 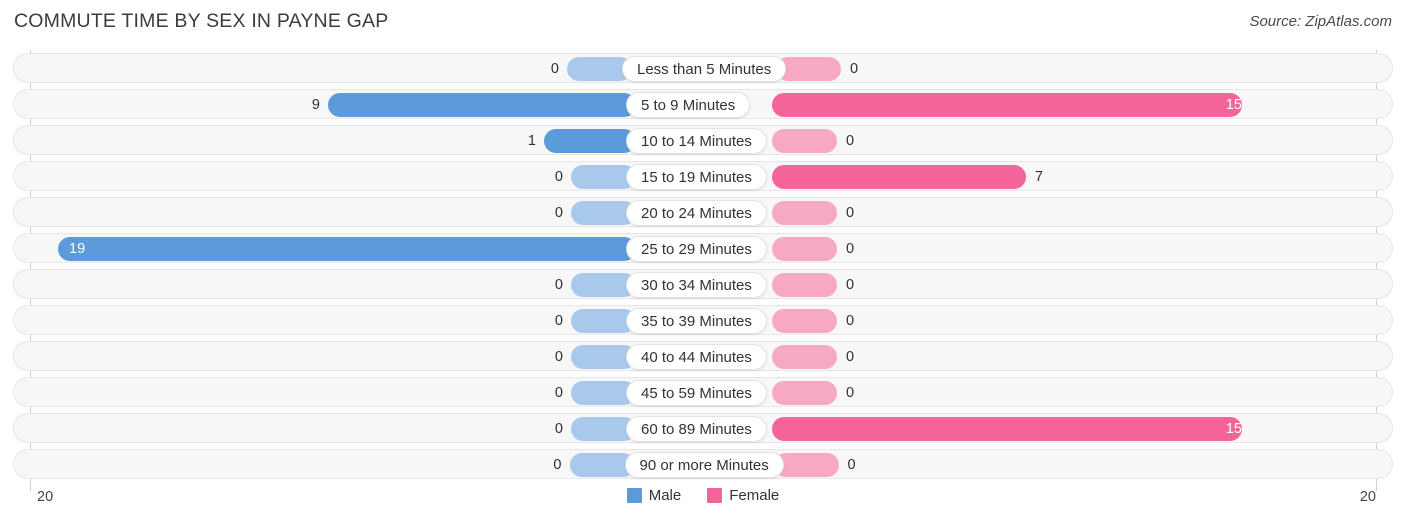 I want to click on chart-row: 0 0 20 to 24 Minutes, so click(x=703, y=212).